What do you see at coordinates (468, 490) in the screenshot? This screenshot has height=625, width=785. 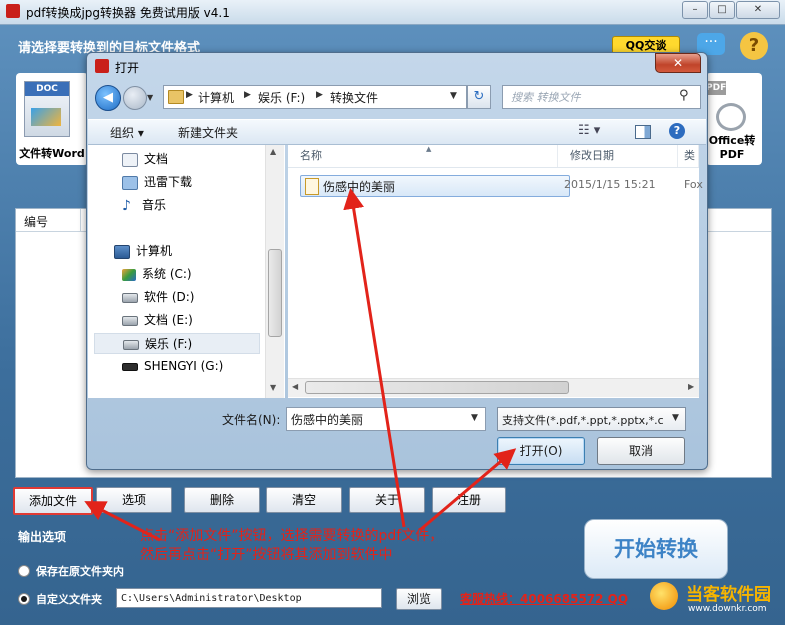 I see `arrow-to-open-button` at bounding box center [468, 490].